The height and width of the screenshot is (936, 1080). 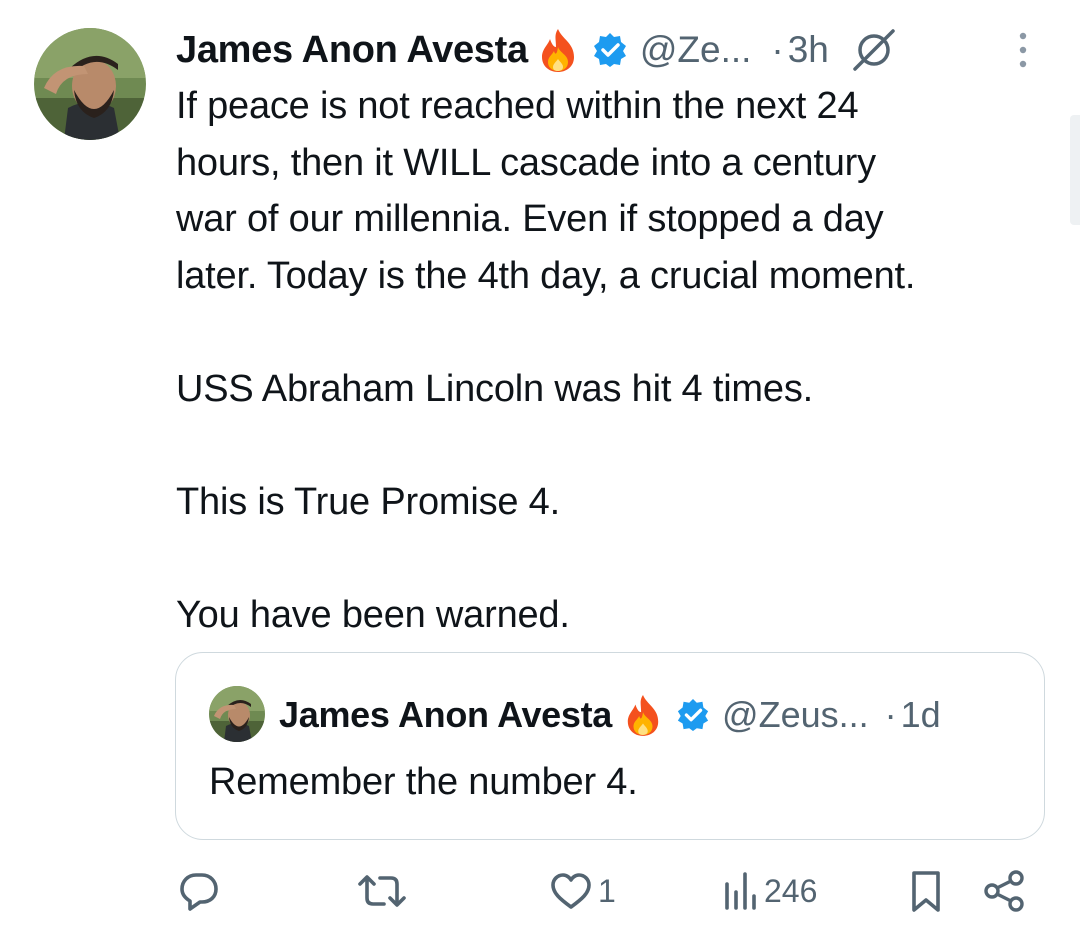 I want to click on share-button, so click(x=1005, y=891).